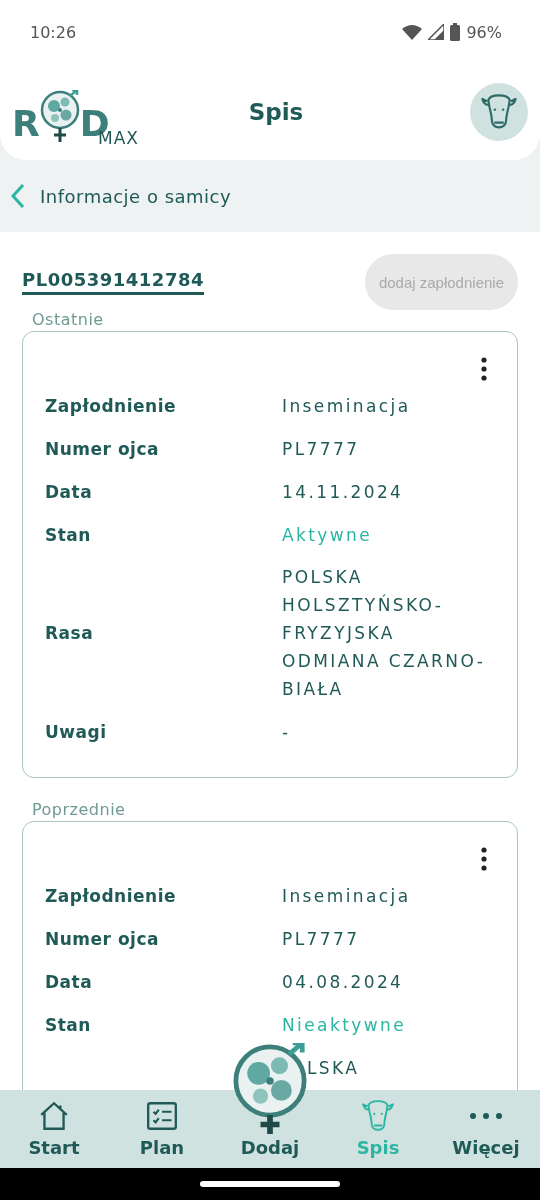 This screenshot has height=1200, width=540. I want to click on battery-level: 96%, so click(484, 32).